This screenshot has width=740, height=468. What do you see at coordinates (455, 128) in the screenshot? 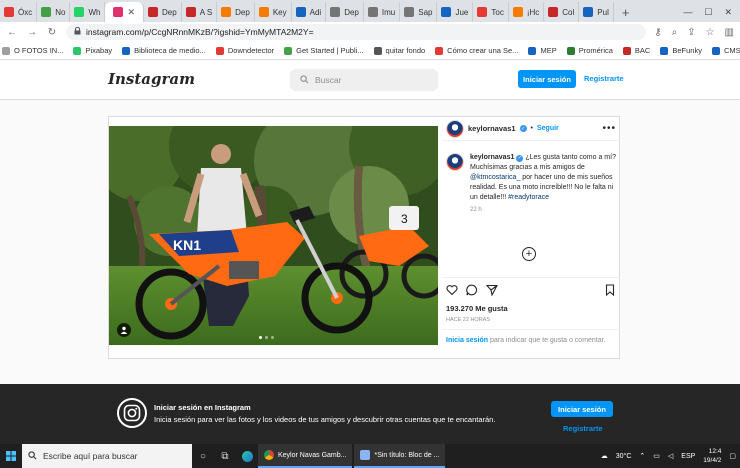
I see `avatar` at bounding box center [455, 128].